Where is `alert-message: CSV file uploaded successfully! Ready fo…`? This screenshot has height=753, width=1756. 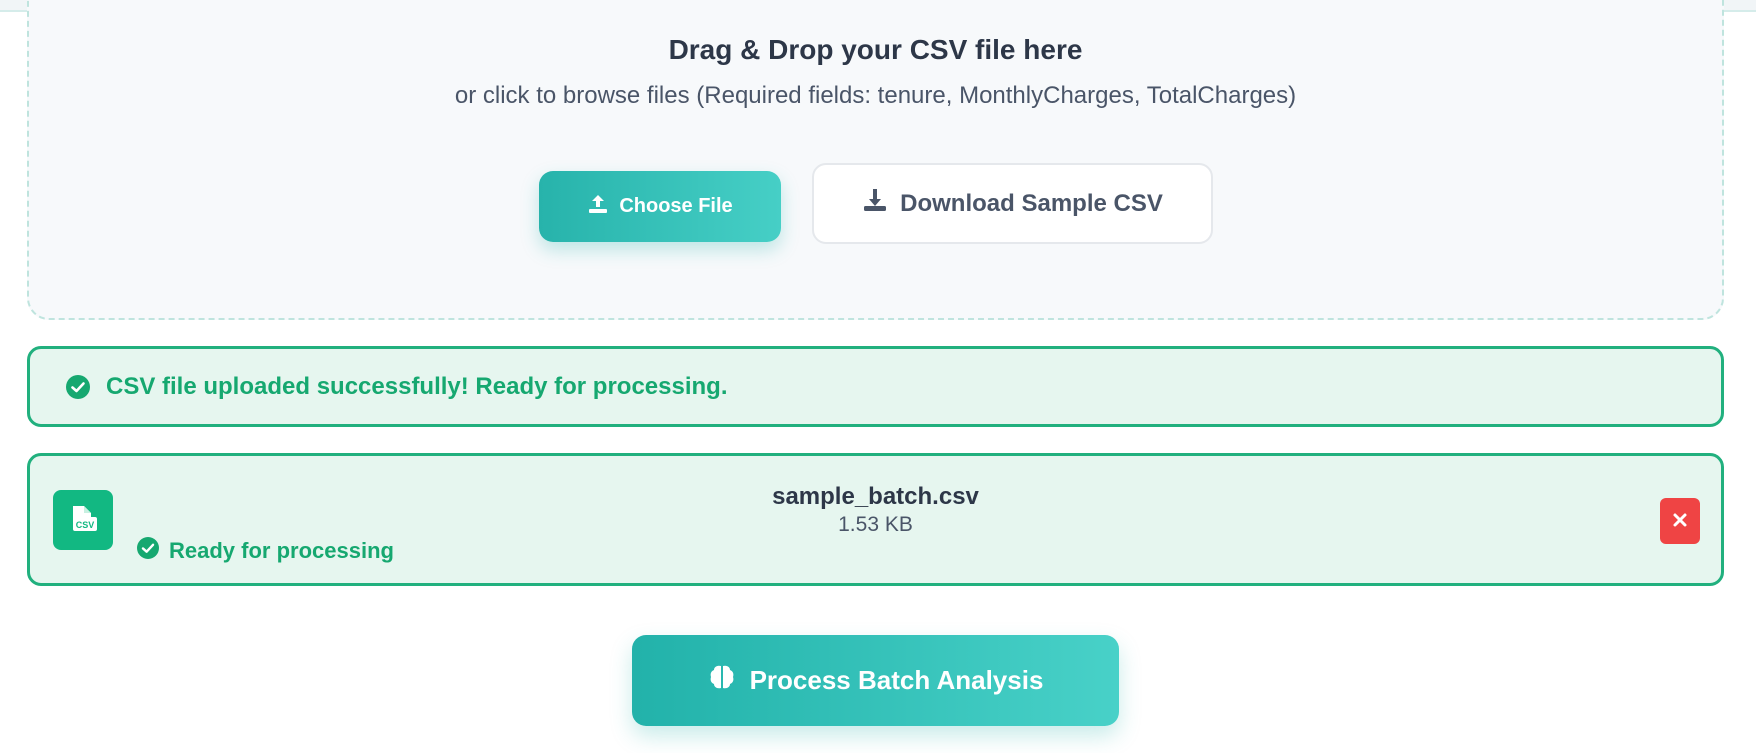
alert-message: CSV file uploaded successfully! Ready fo… is located at coordinates (417, 386).